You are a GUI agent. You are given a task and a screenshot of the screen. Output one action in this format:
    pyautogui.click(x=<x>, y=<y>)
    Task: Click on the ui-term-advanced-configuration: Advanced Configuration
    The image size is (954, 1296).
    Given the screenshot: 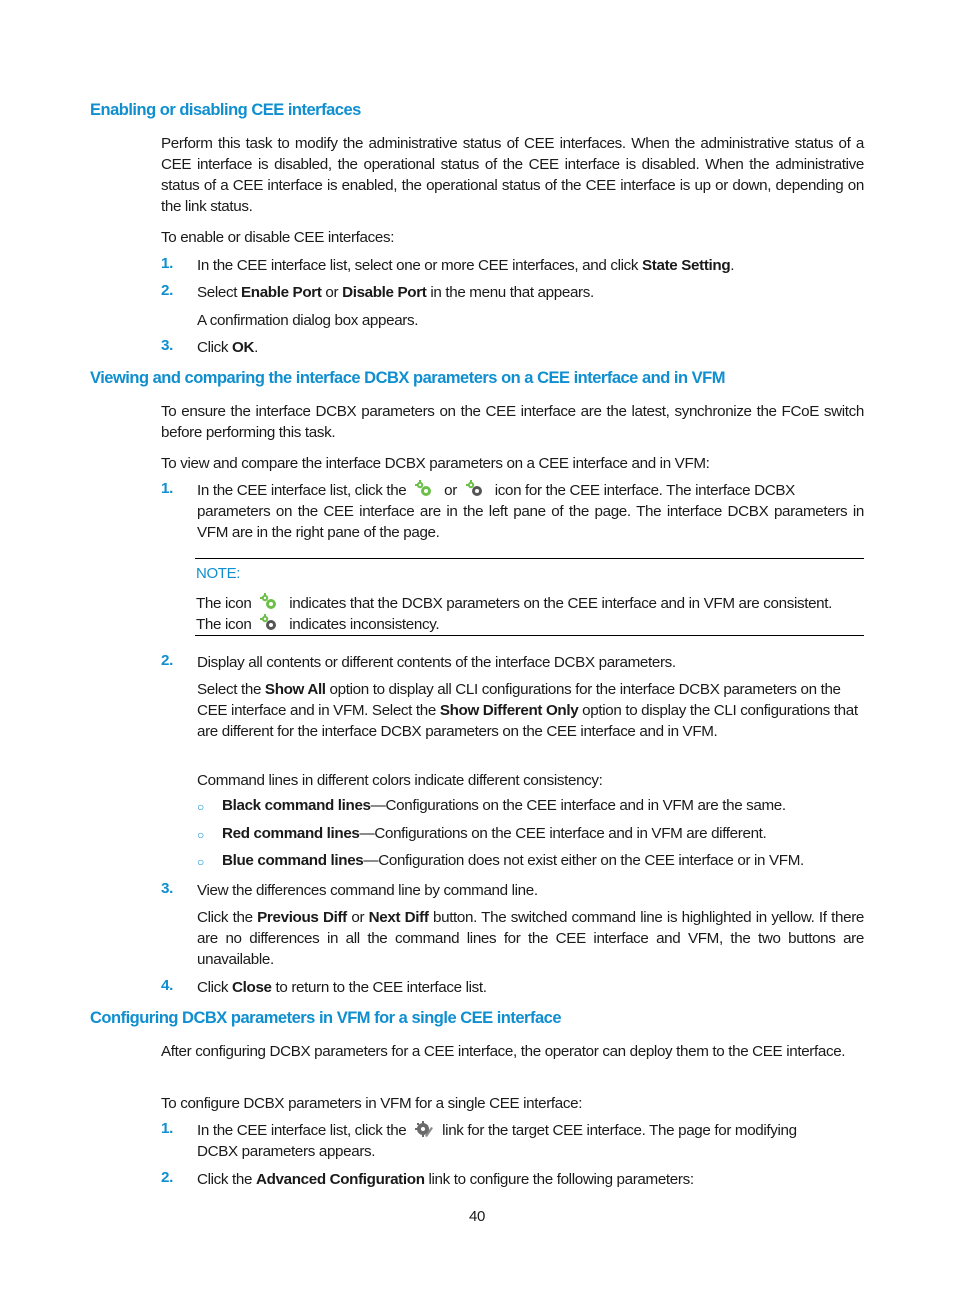 What is the action you would take?
    pyautogui.click(x=340, y=1179)
    